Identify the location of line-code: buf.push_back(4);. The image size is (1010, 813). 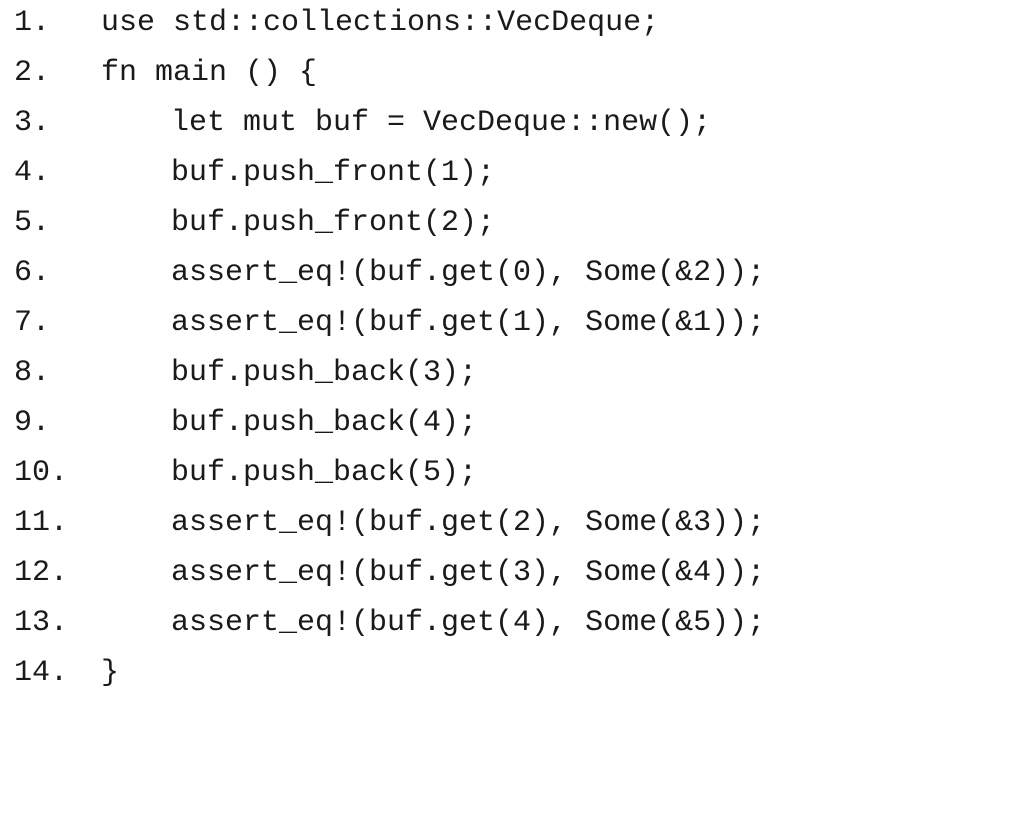
(324, 423).